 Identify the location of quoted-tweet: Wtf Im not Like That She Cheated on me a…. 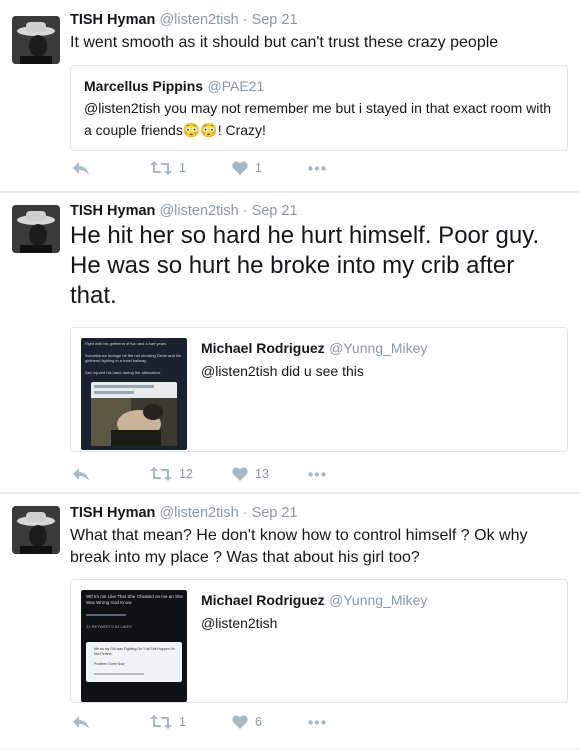
(319, 641).